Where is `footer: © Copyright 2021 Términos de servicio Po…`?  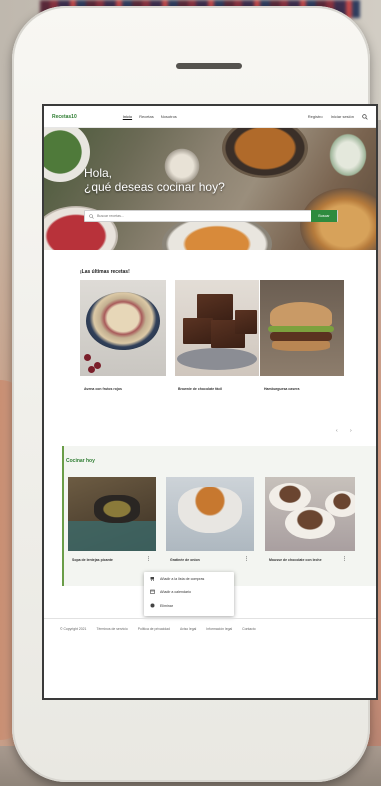 footer: © Copyright 2021 Términos de servicio Po… is located at coordinates (210, 628).